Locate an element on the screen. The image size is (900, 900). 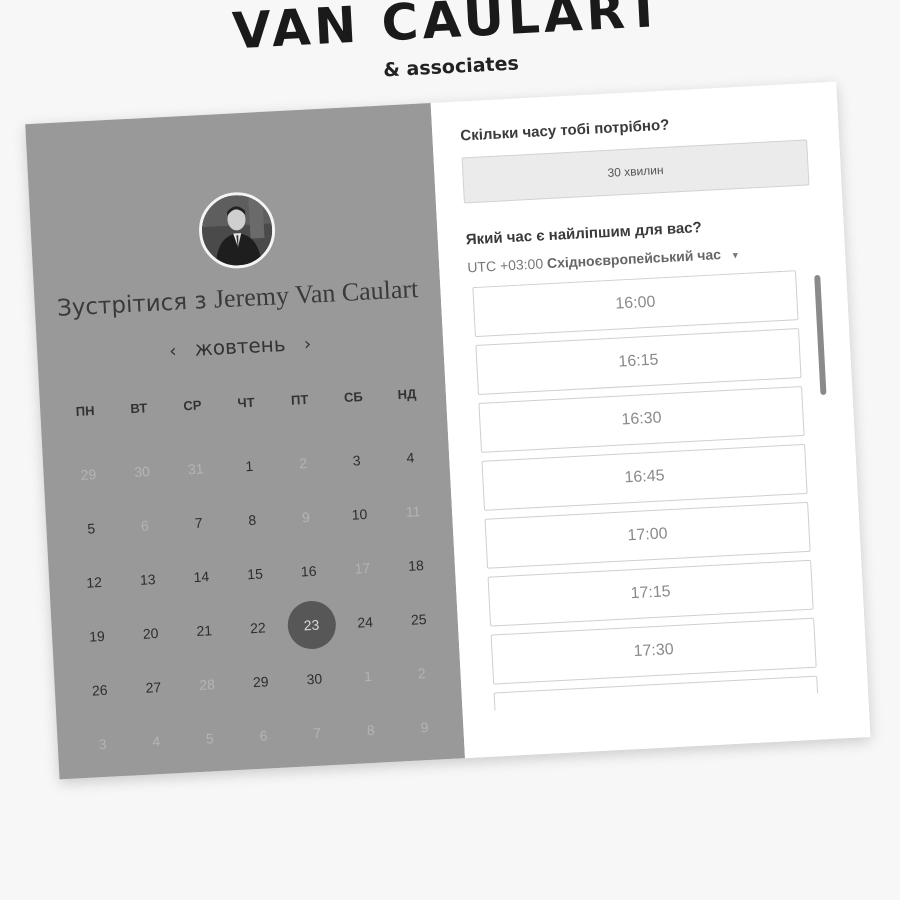
calendar-day: 25 is located at coordinates (419, 619).